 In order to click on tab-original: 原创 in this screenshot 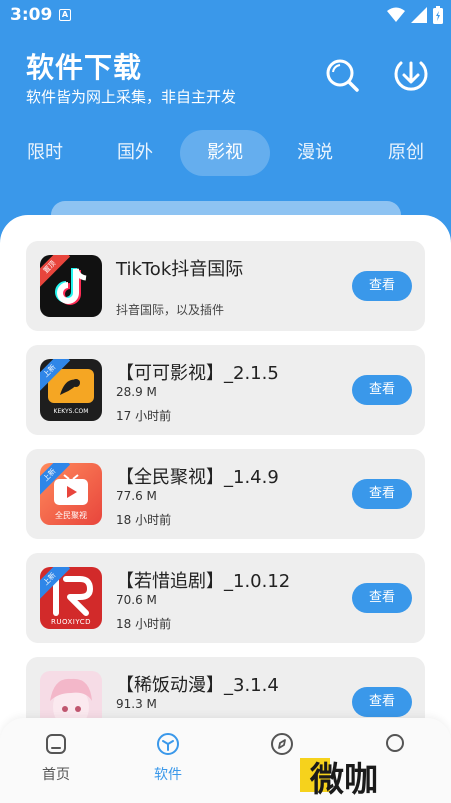, I will do `click(406, 153)`.